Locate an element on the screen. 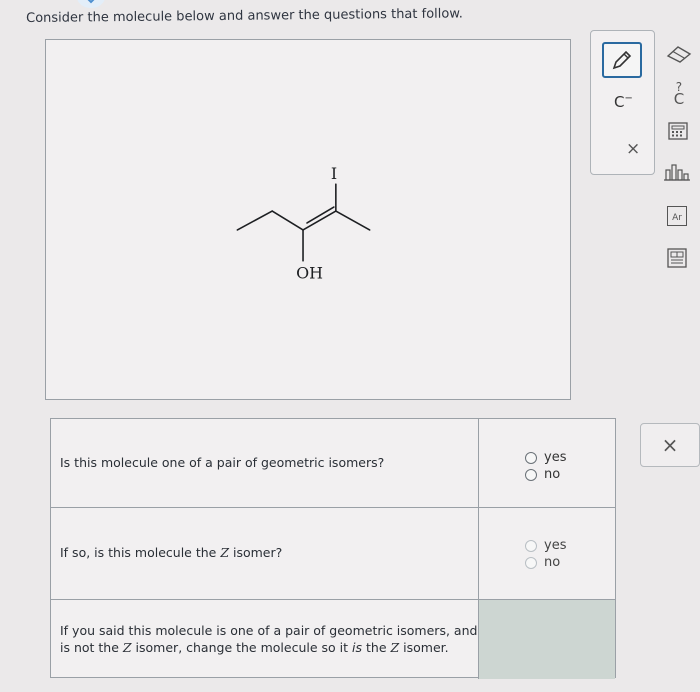  close-button: × is located at coordinates (670, 445).